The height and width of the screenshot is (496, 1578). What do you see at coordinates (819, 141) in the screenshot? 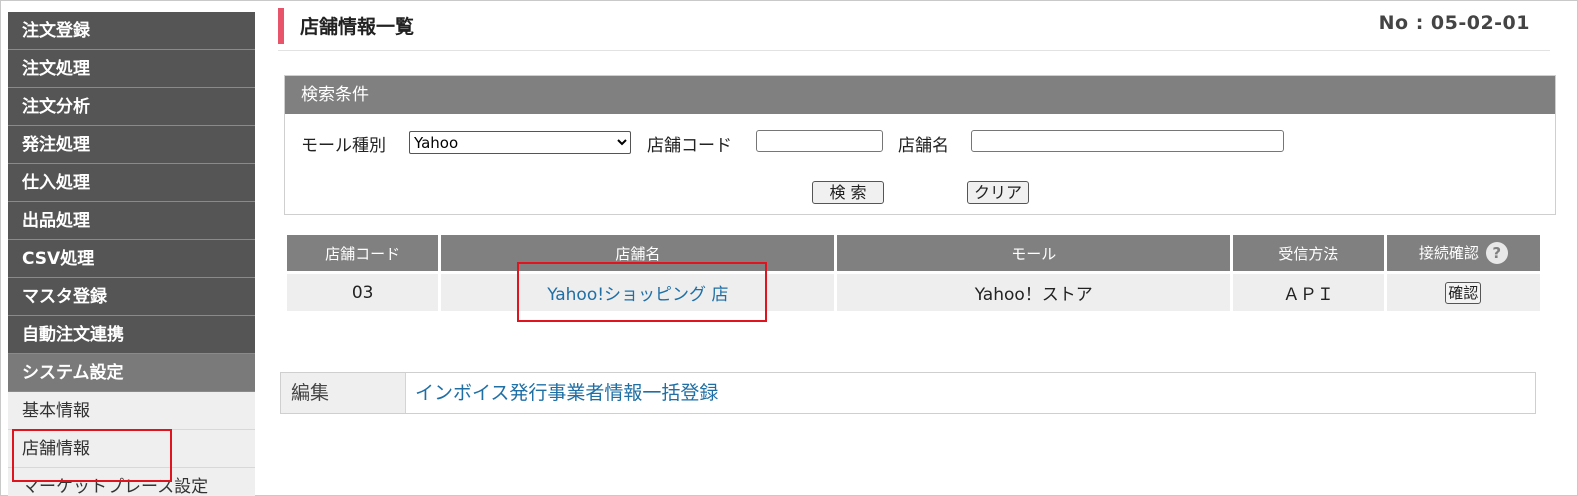
I see `shop-code-input` at bounding box center [819, 141].